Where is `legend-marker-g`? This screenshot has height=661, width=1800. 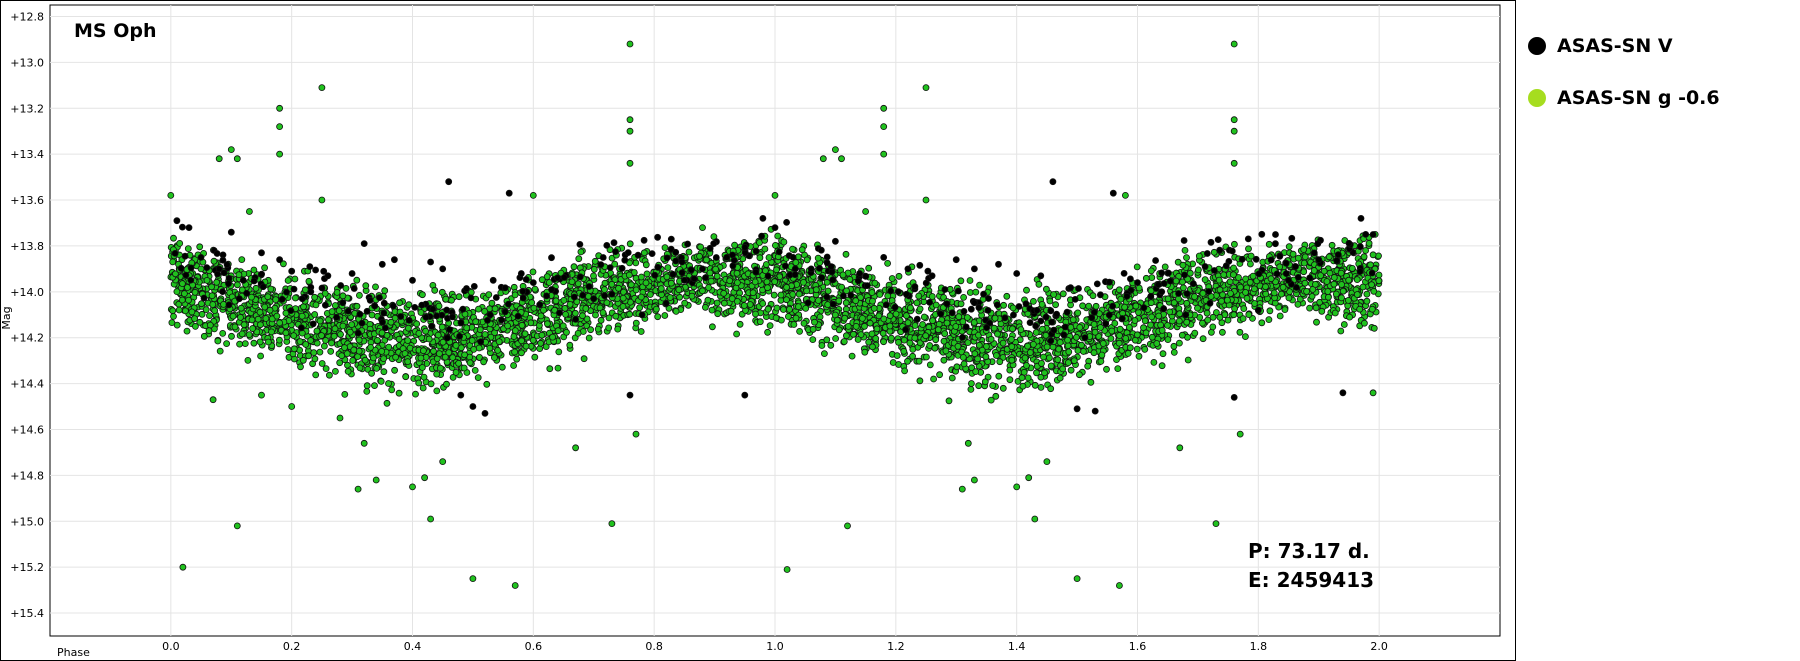
legend-marker-g is located at coordinates (1537, 98).